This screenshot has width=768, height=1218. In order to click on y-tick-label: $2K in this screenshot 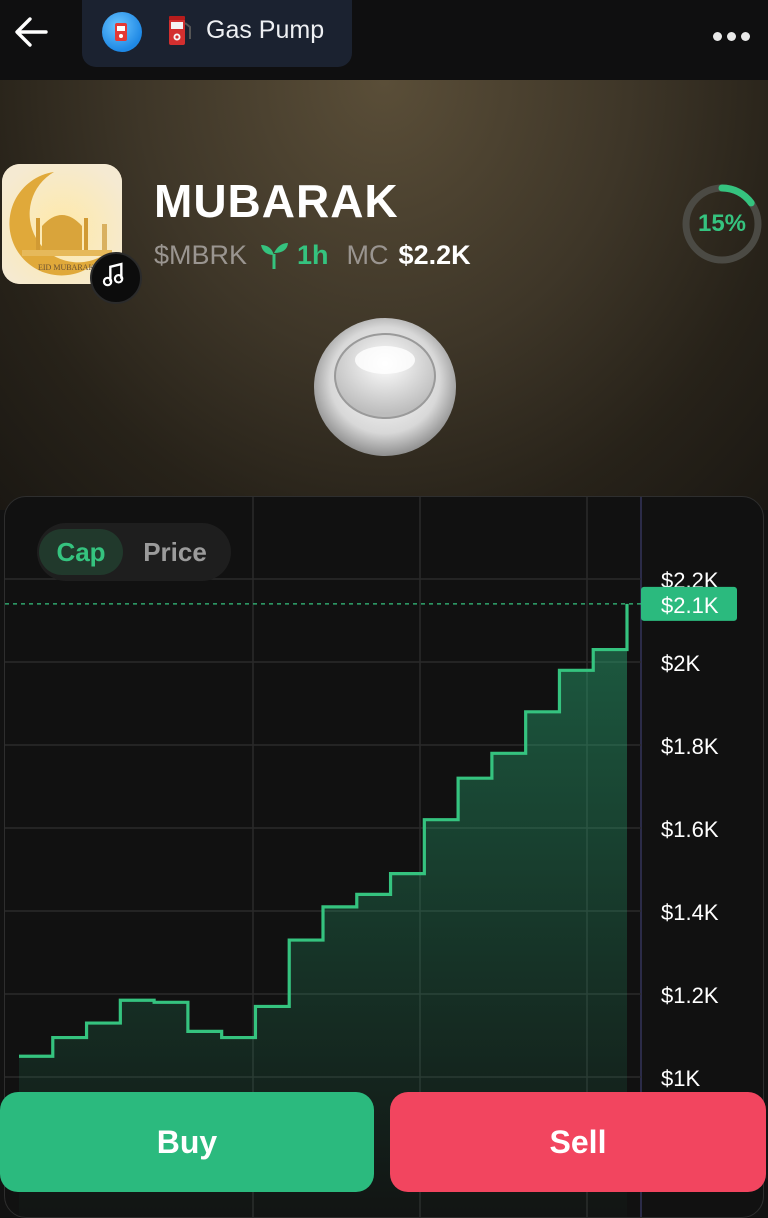, I will do `click(680, 663)`.